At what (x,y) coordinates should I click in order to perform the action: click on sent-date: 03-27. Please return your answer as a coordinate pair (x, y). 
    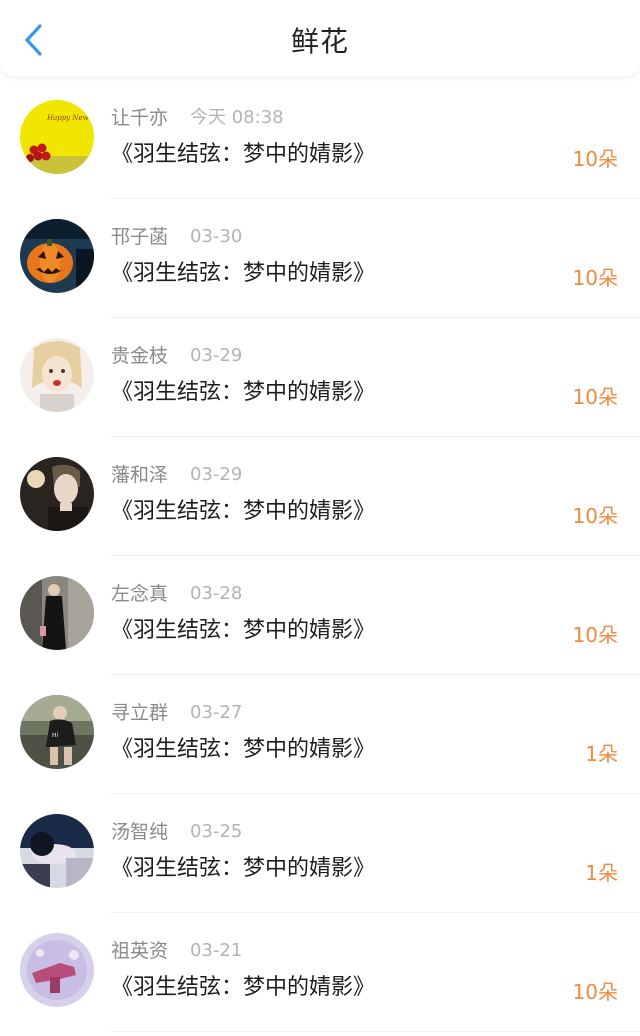
    Looking at the image, I should click on (216, 712).